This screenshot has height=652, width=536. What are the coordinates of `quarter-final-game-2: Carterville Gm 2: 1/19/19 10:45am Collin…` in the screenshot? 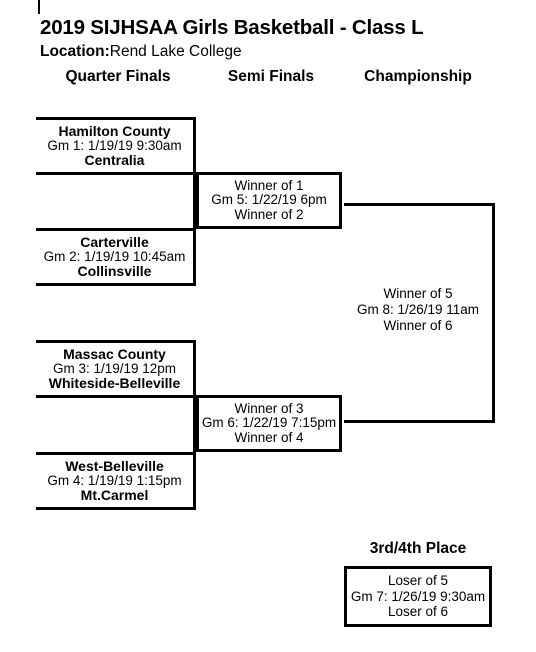 It's located at (116, 257).